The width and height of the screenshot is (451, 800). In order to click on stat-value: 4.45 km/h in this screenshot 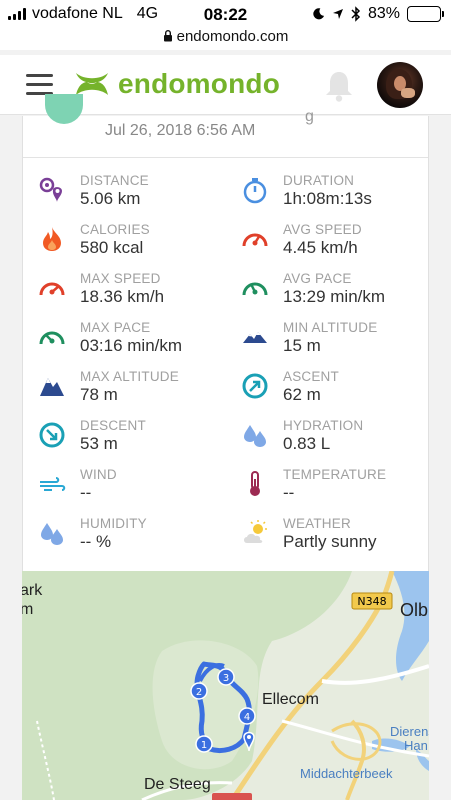, I will do `click(320, 247)`.